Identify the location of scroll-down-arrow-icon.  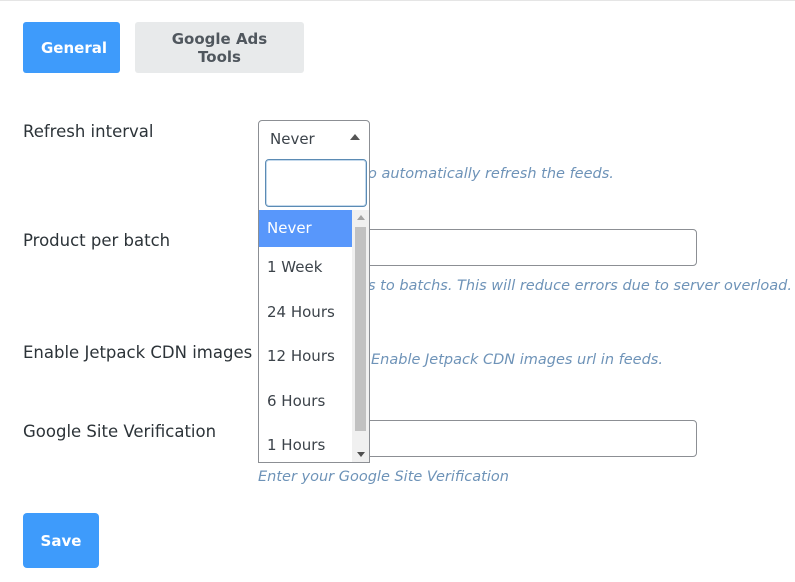
(361, 454).